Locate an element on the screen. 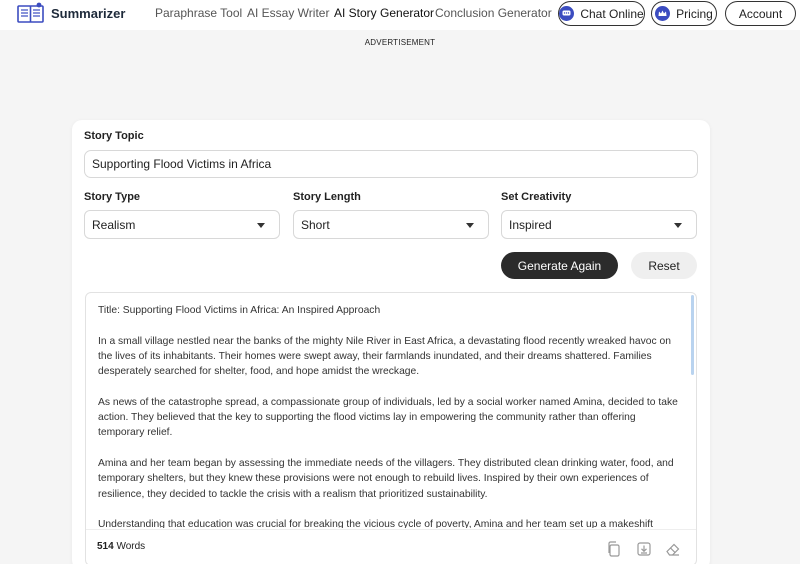 Image resolution: width=800 pixels, height=564 pixels. brand-logo: Summarizer is located at coordinates (71, 13).